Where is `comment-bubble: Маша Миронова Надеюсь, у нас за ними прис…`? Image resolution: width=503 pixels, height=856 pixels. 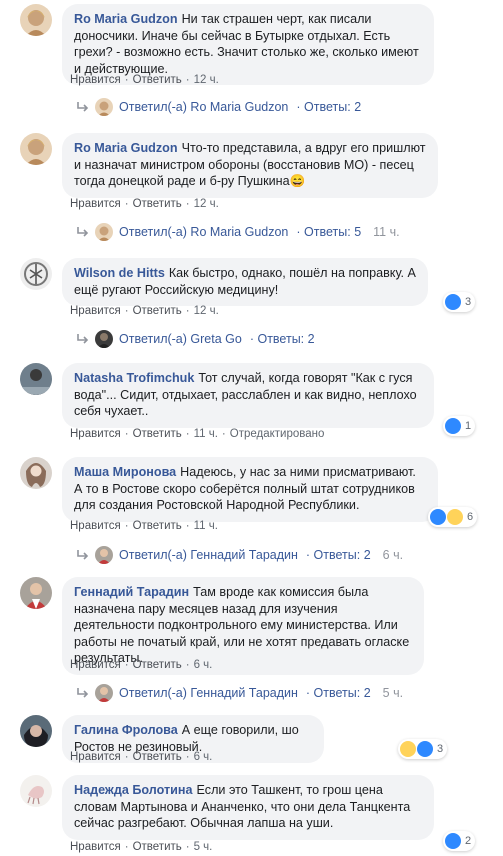 comment-bubble: Маша Миронова Надеюсь, у нас за ними прис… is located at coordinates (250, 489).